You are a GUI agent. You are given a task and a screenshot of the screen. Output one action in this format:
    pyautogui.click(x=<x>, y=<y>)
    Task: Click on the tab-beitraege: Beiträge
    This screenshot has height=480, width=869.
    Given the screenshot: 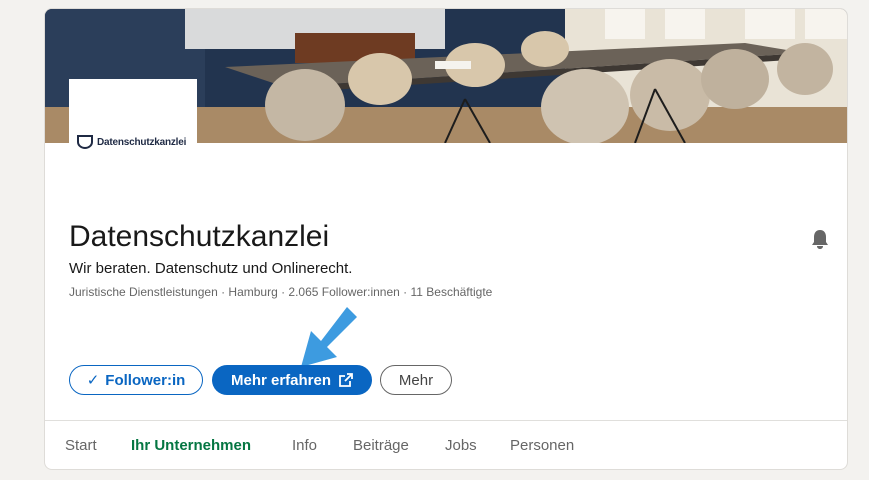 What is the action you would take?
    pyautogui.click(x=381, y=445)
    